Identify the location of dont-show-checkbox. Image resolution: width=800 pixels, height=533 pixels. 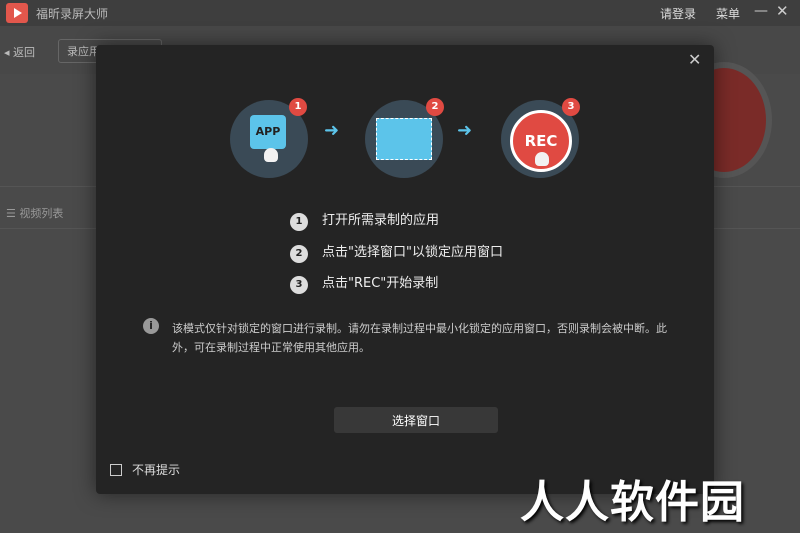
(116, 470).